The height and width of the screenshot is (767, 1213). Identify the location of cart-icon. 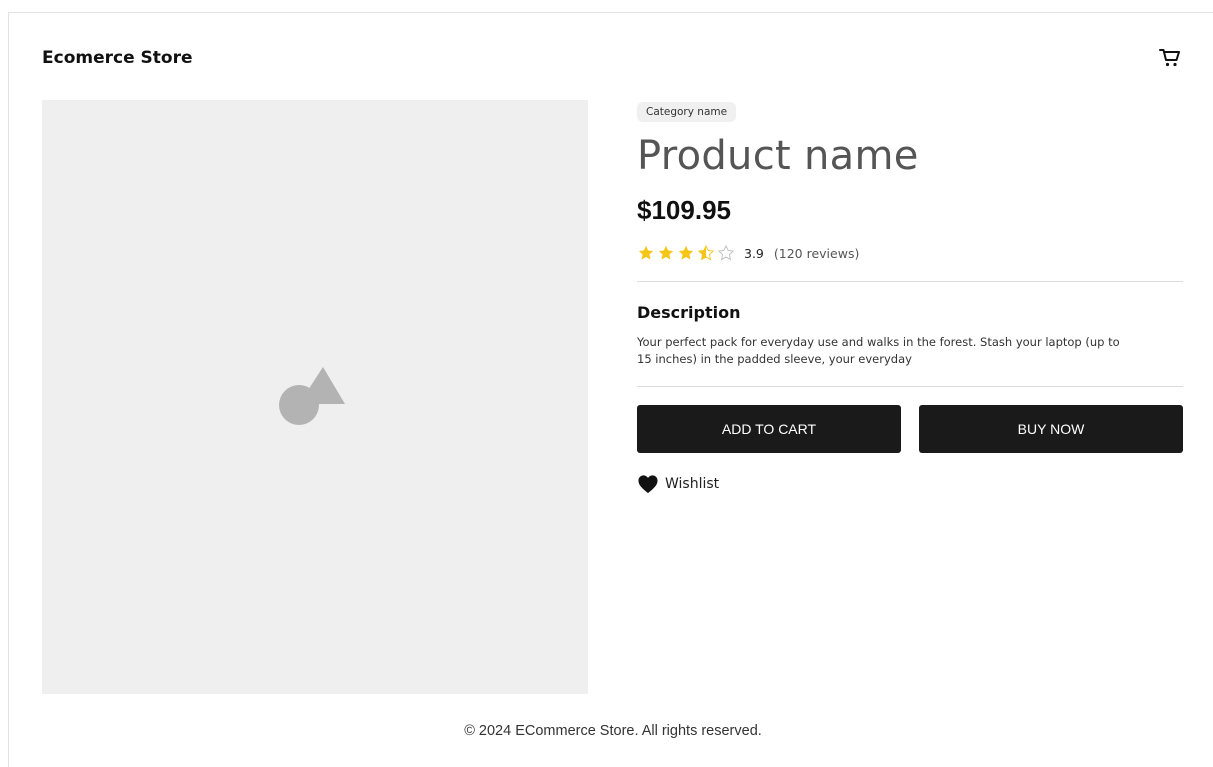
(1169, 58).